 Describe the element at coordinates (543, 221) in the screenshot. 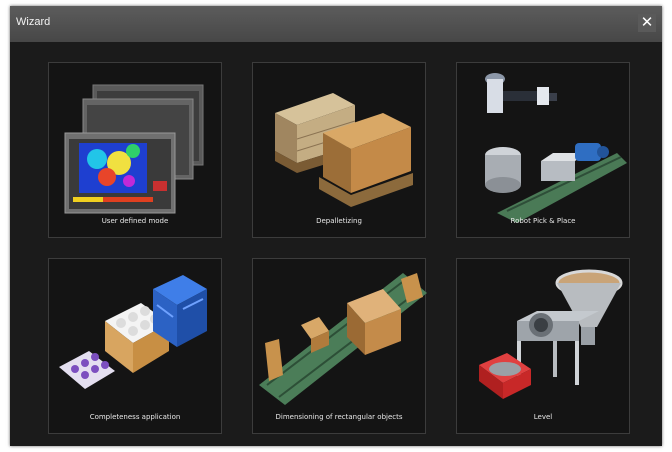

I see `tile-label: Robot Pick & Place` at that location.